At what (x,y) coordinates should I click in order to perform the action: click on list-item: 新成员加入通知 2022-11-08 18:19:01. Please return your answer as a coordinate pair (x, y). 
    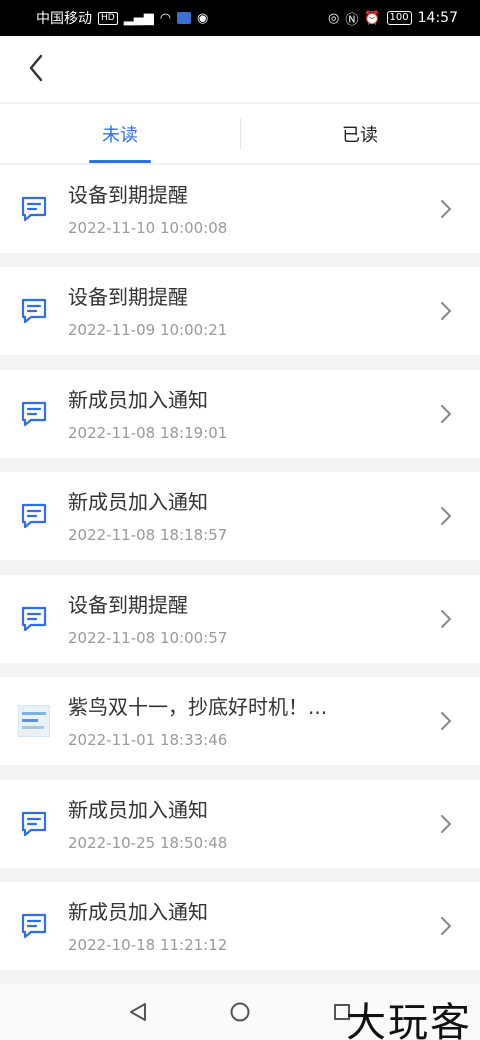
    Looking at the image, I should click on (240, 414).